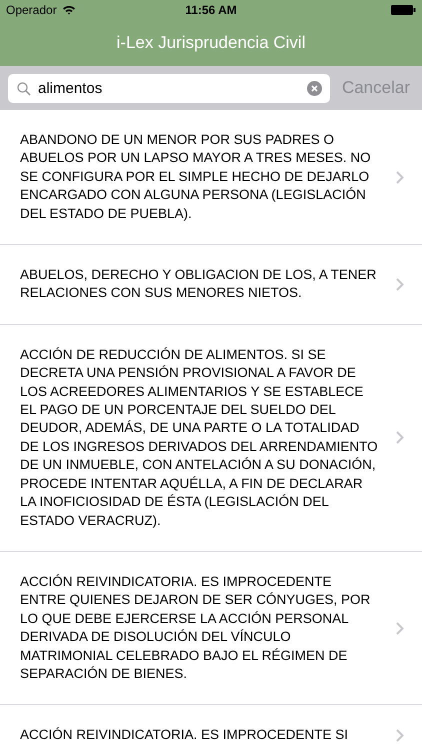  Describe the element at coordinates (403, 10) in the screenshot. I see `battery-icon` at that location.